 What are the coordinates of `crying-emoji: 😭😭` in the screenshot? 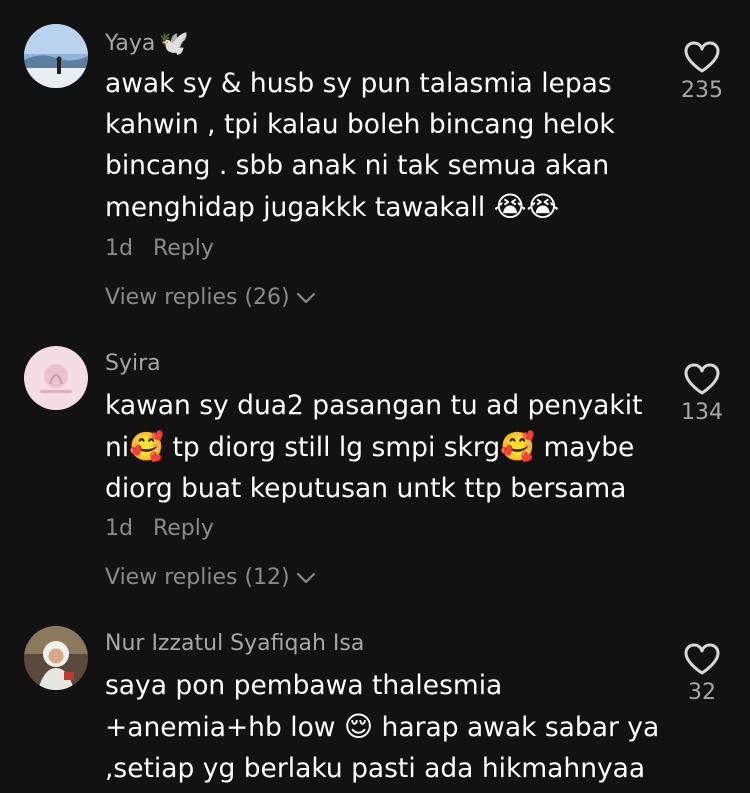 It's located at (526, 206).